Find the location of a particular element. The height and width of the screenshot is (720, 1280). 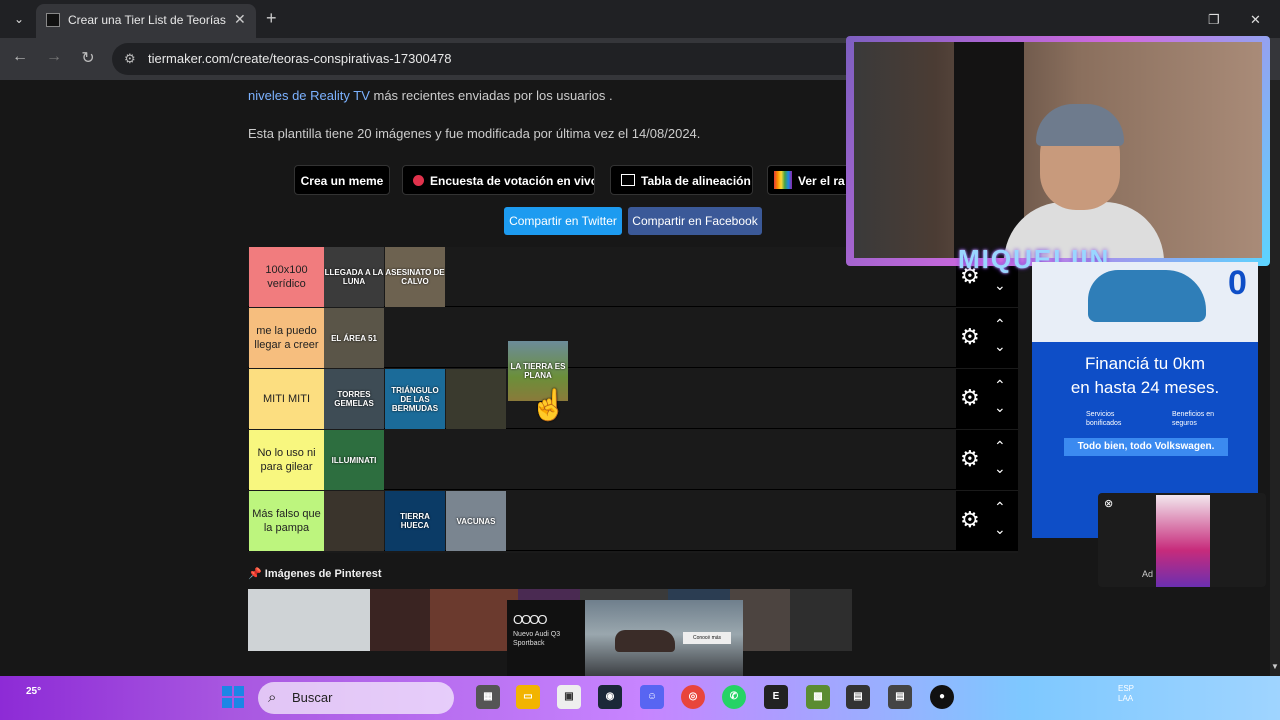

tier-item-image: TRIÁNGULO DE LAS BERMUDAS is located at coordinates (415, 399).